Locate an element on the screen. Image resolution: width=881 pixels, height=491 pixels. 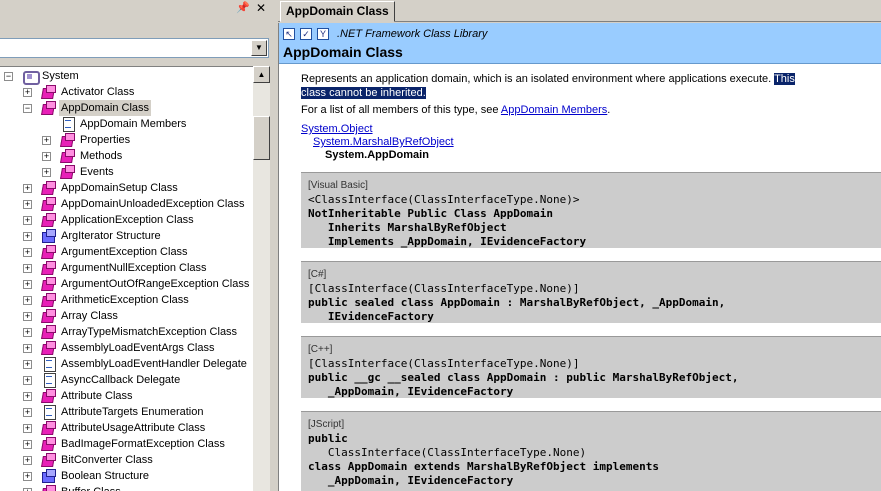
tree-node: + AssemblyLoadEventHandler Delegate is located at coordinates (126, 364).